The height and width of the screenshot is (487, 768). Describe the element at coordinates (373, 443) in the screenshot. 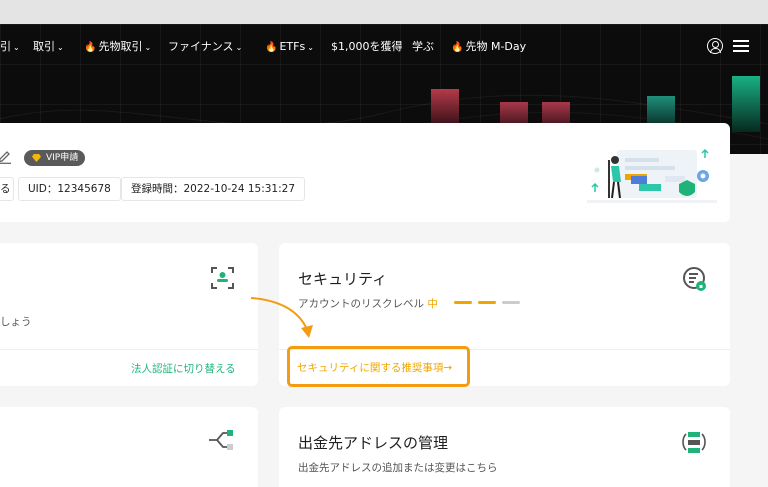

I see `withdraw-address-title: 出金先アドレスの管理` at that location.